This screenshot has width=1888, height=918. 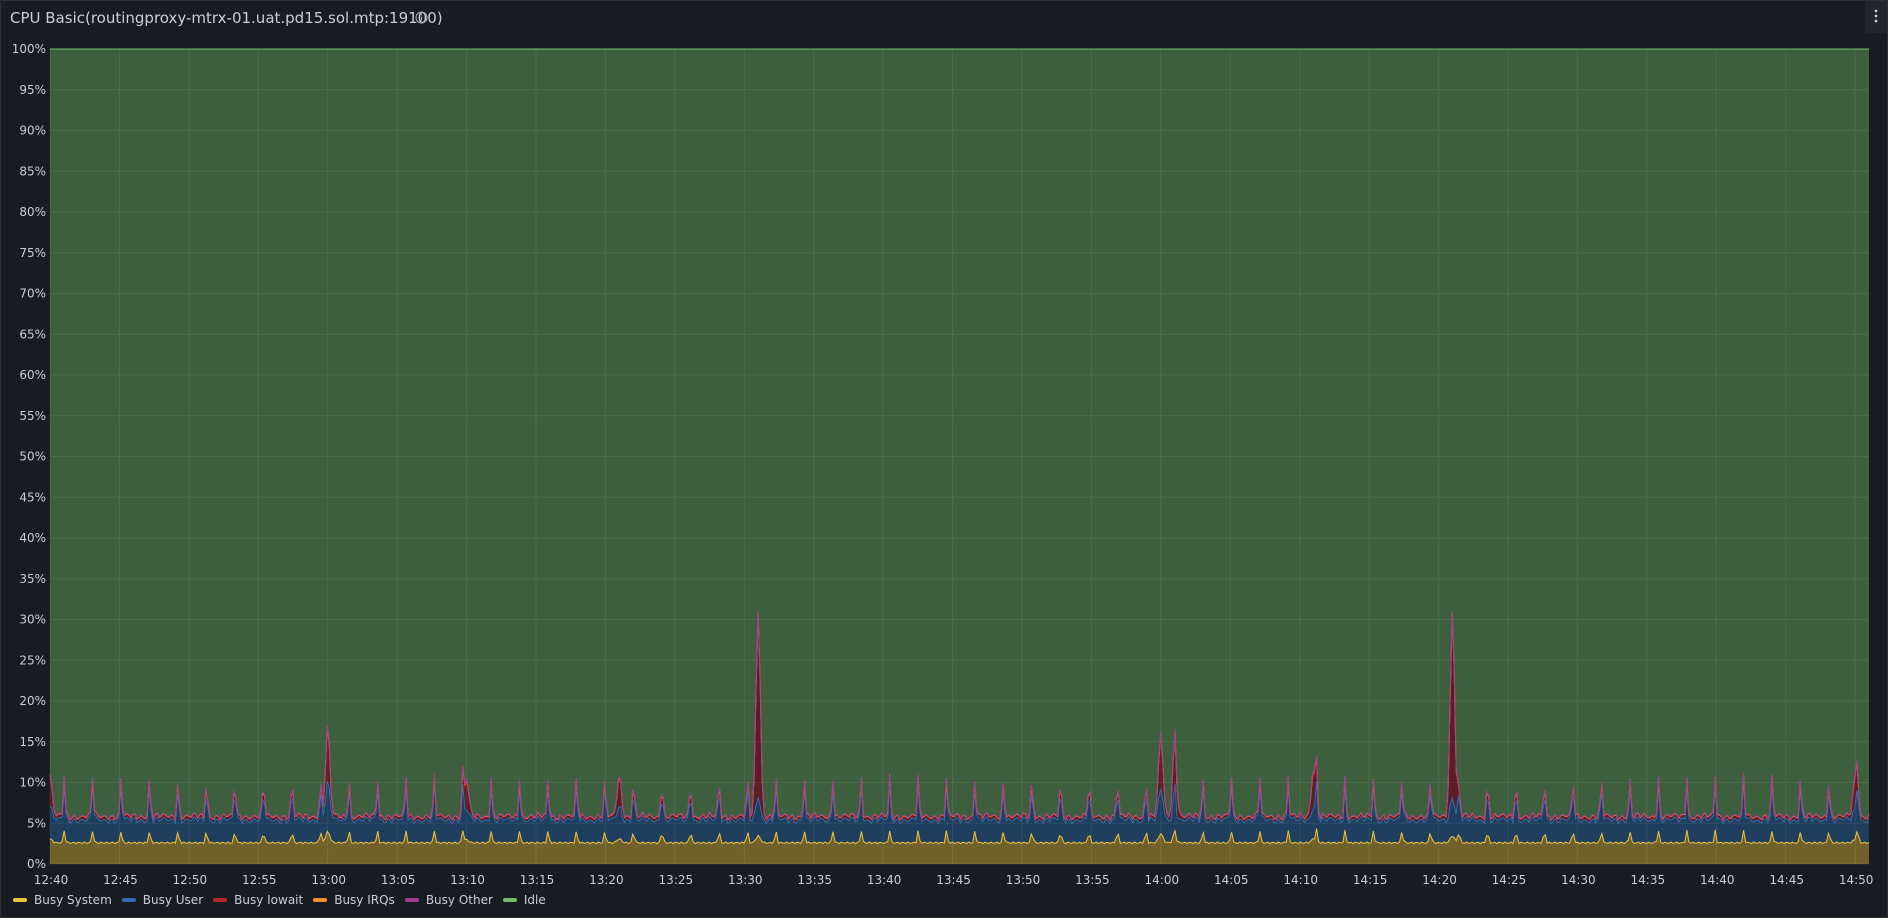 I want to click on x-tick-label: 13:10, so click(x=467, y=880).